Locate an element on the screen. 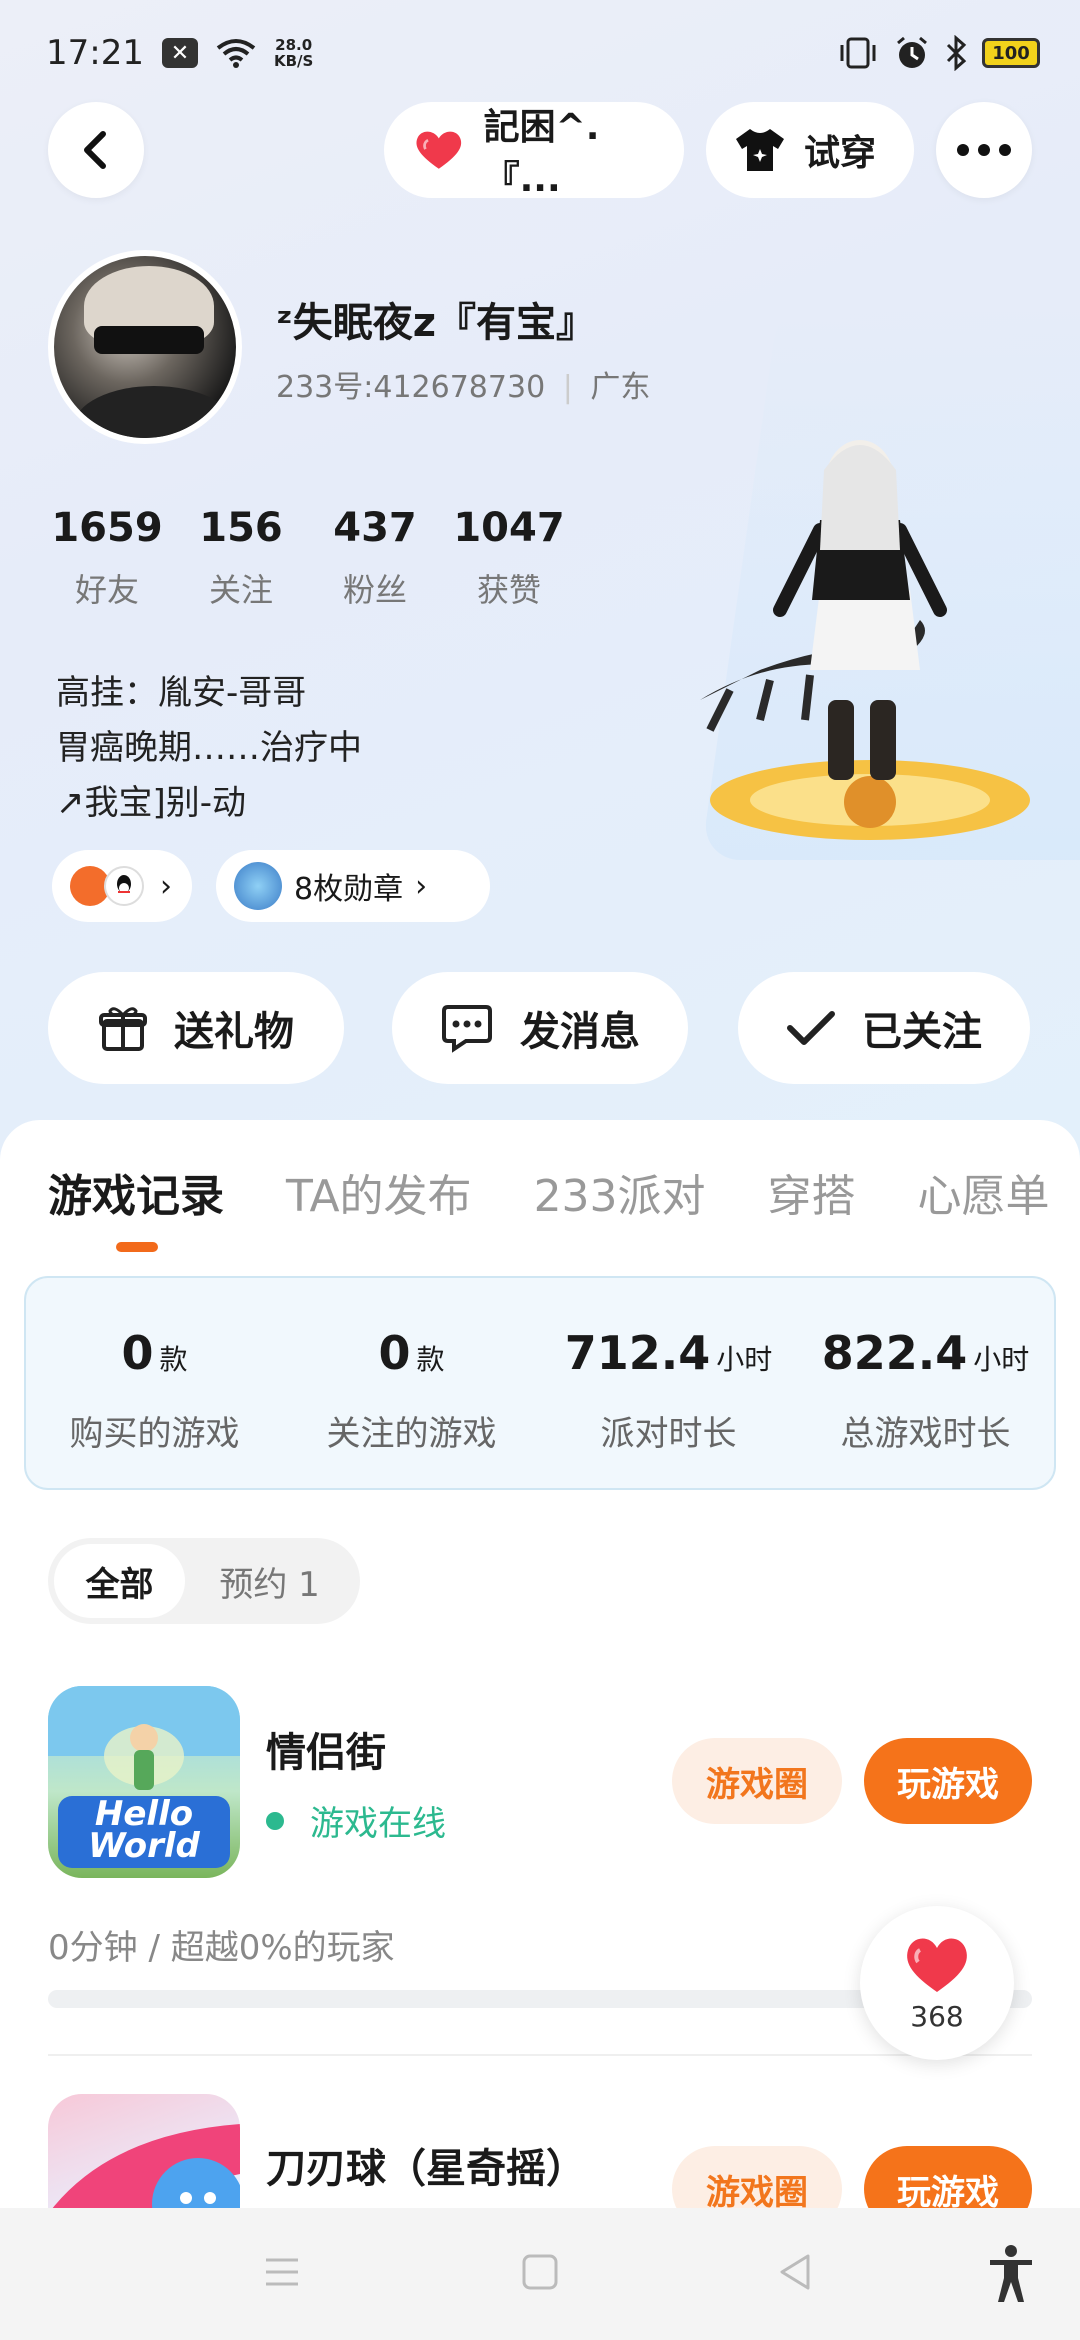  checkmark-icon is located at coordinates (811, 1028).